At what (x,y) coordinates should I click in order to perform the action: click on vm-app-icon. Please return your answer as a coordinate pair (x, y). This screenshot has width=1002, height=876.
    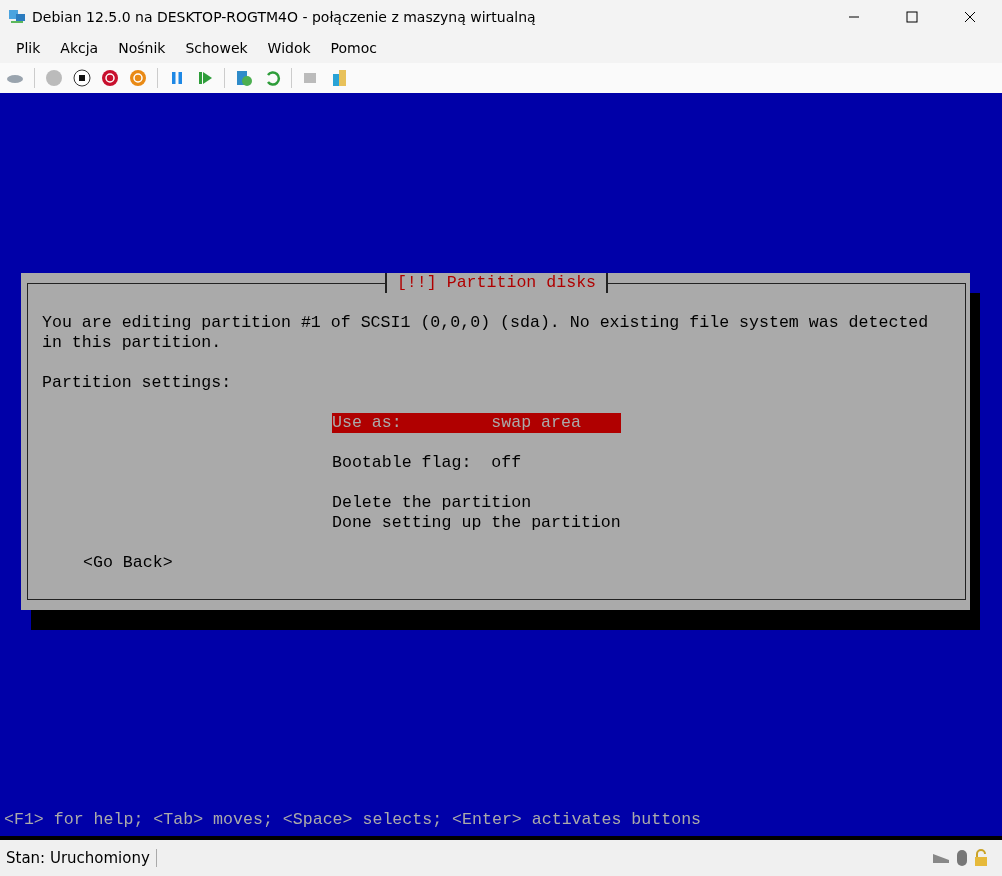
    Looking at the image, I should click on (17, 16).